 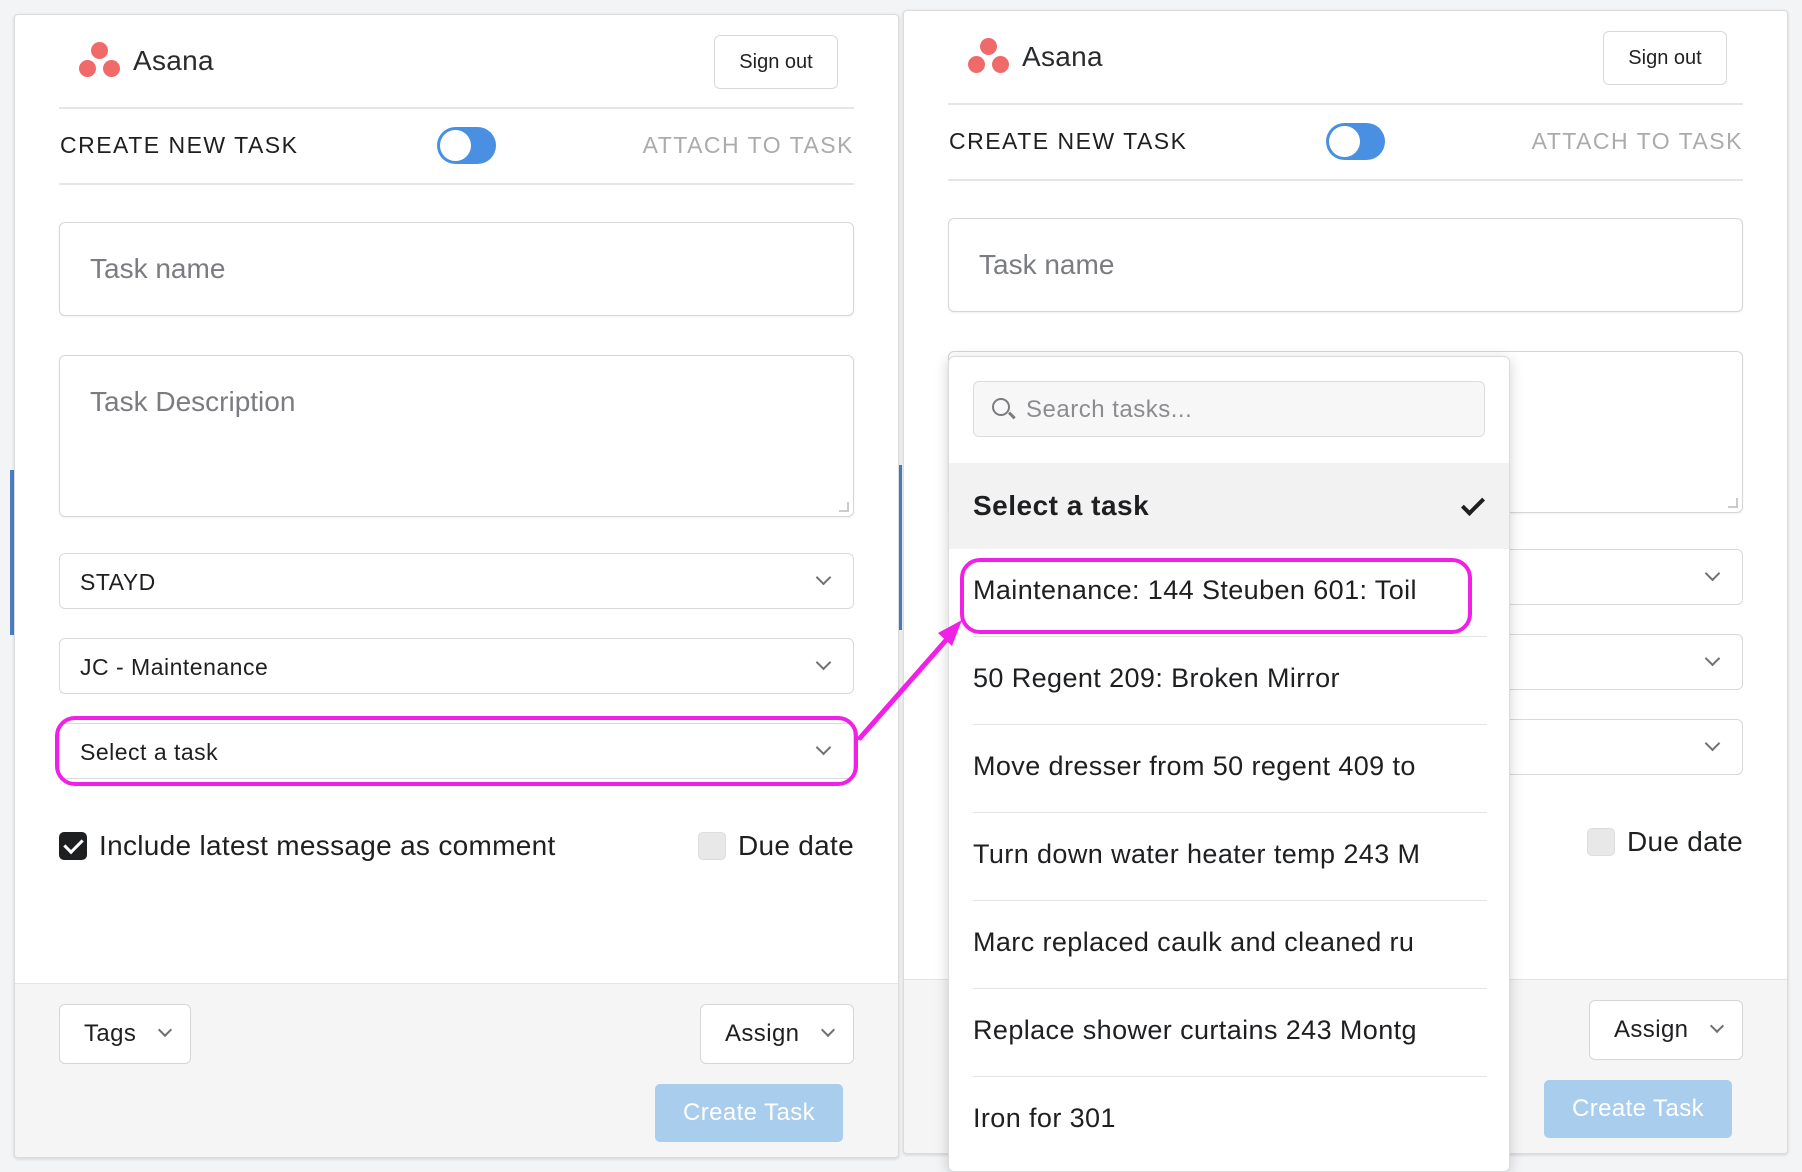 What do you see at coordinates (327, 845) in the screenshot?
I see `include-comment-label: Include latest message as comment` at bounding box center [327, 845].